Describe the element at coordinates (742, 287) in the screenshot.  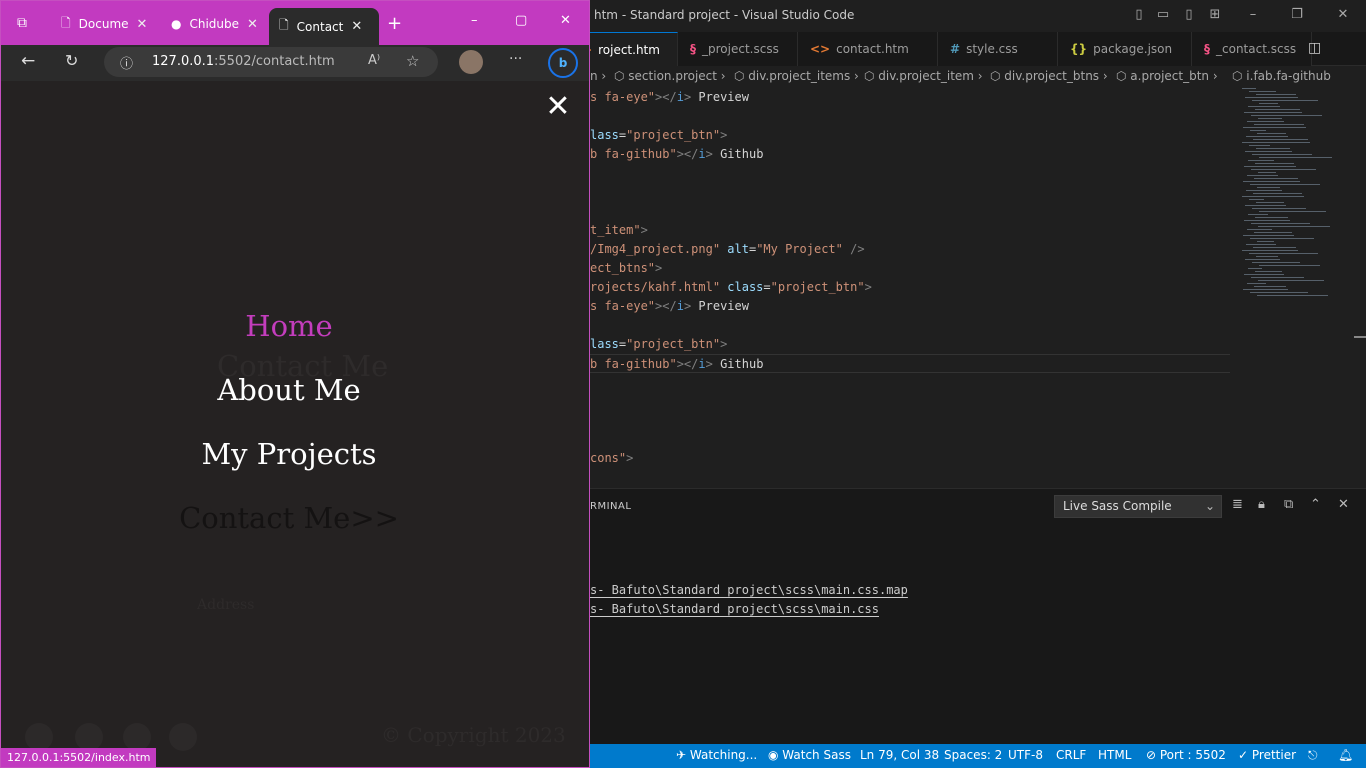
I see `code-token: class` at that location.